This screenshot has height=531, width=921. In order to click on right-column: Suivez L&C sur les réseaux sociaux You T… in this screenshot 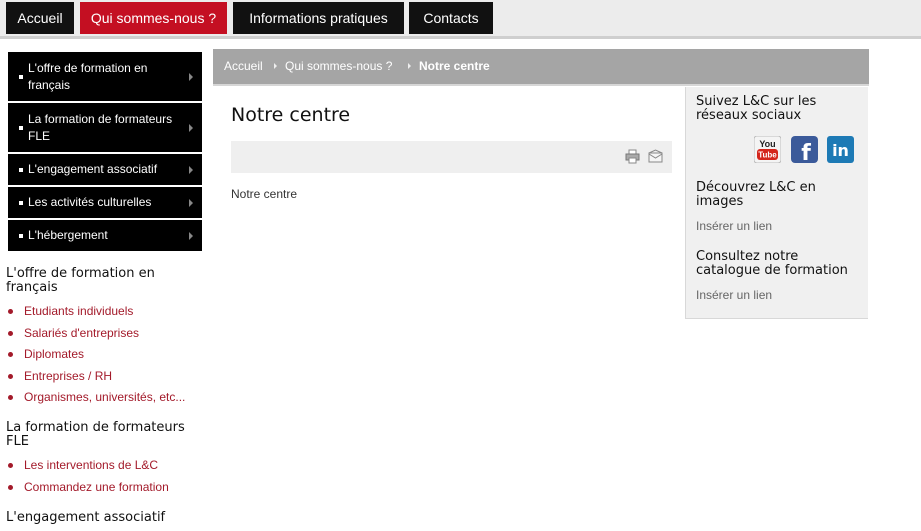, I will do `click(776, 203)`.